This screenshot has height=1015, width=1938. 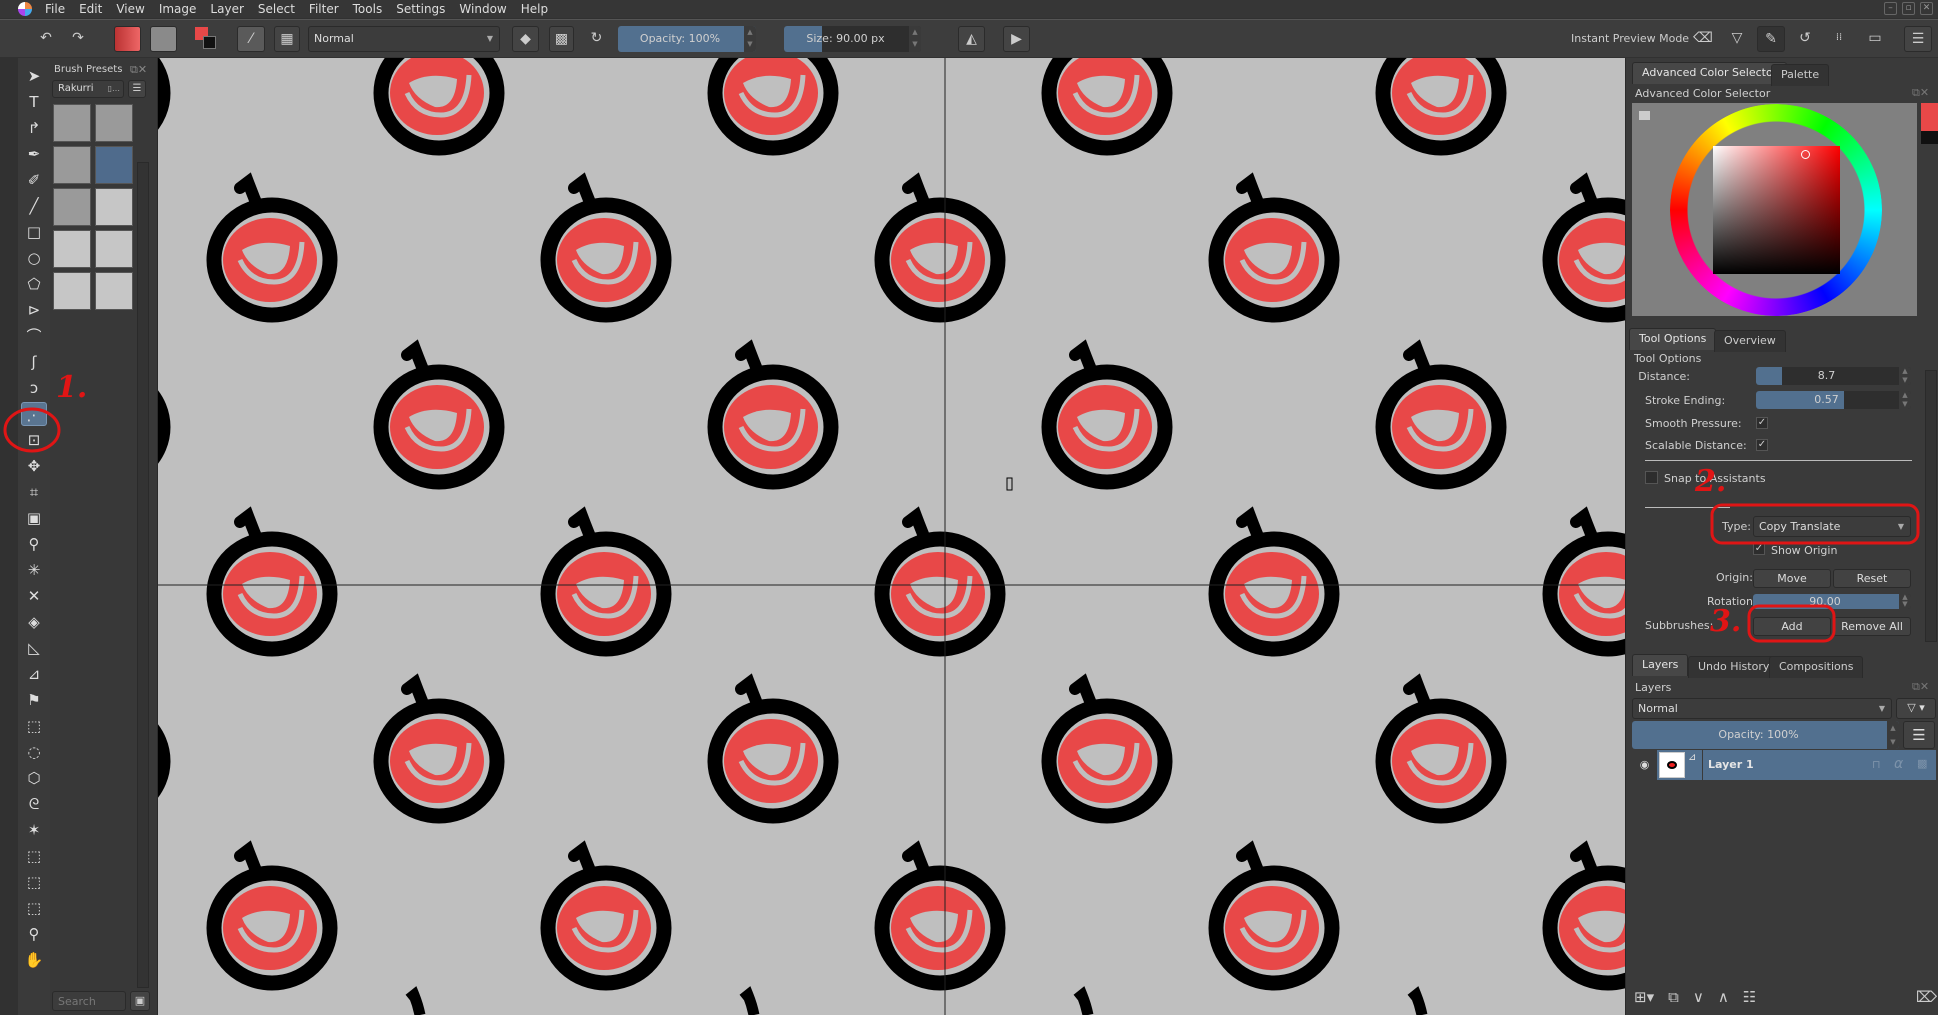 I want to click on mirror-horizontal-icon: ◭, so click(x=971, y=39).